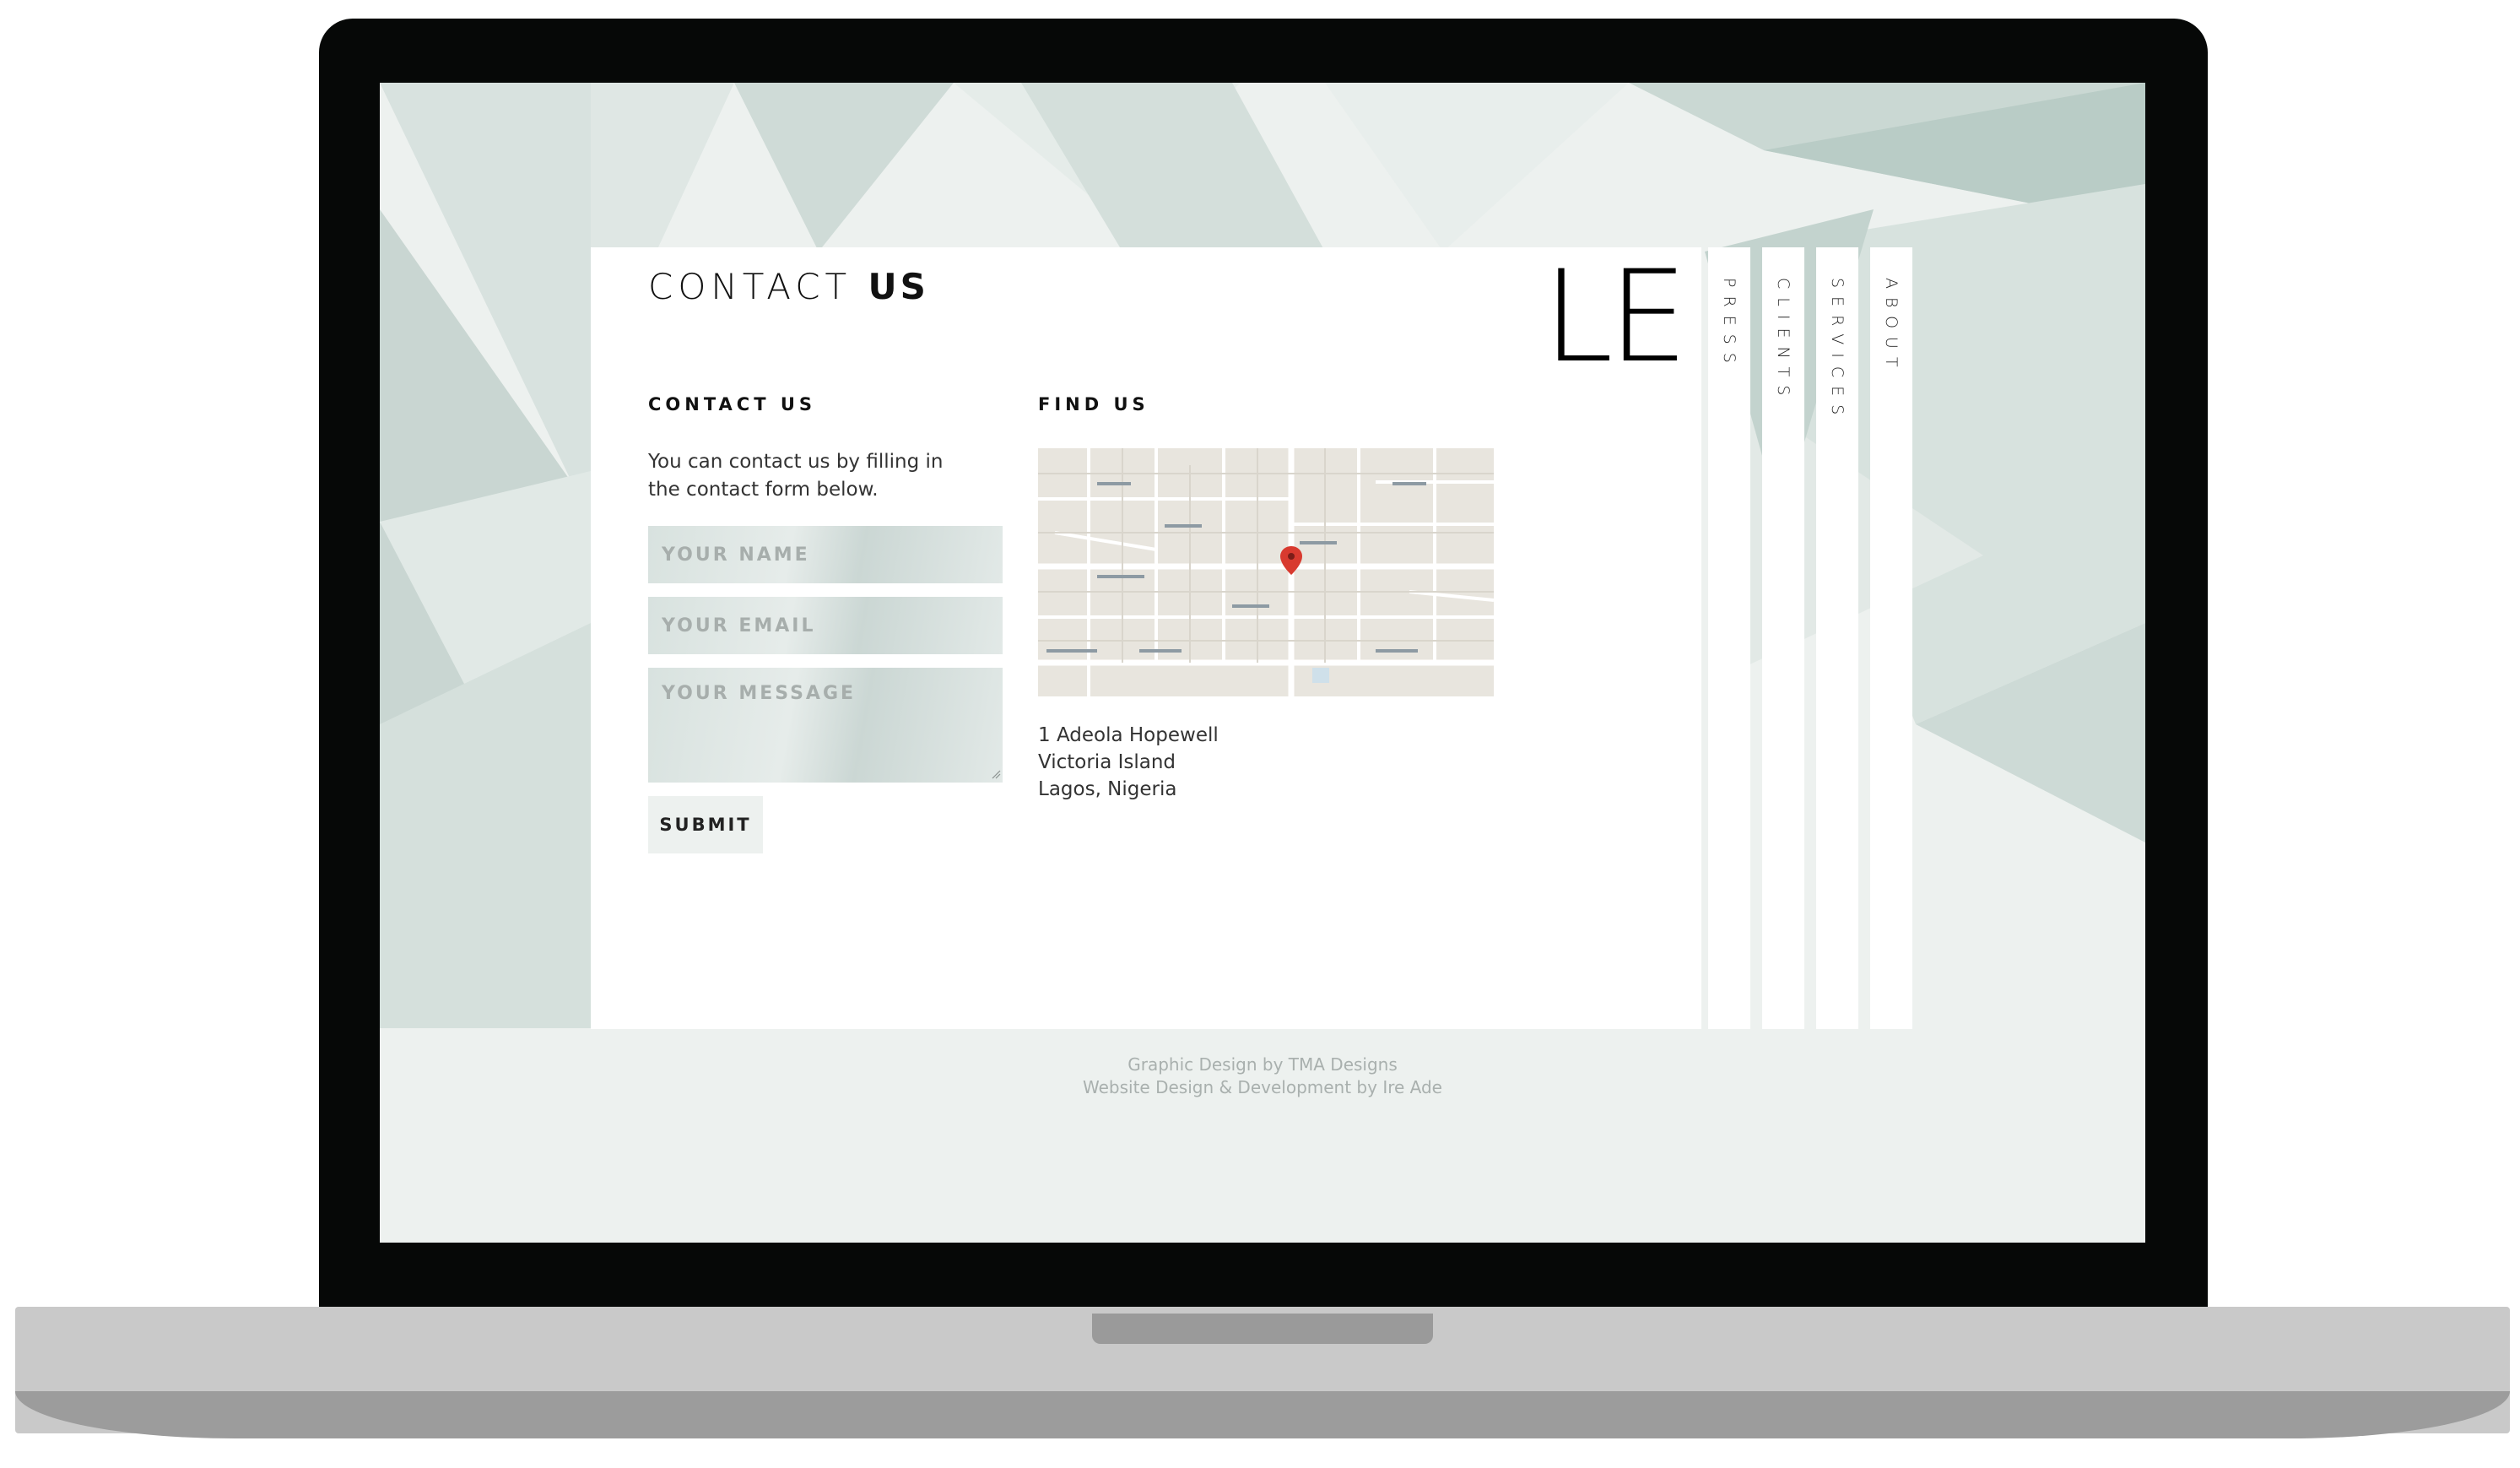 Image resolution: width=2520 pixels, height=1468 pixels. I want to click on resize-handle-icon, so click(996, 774).